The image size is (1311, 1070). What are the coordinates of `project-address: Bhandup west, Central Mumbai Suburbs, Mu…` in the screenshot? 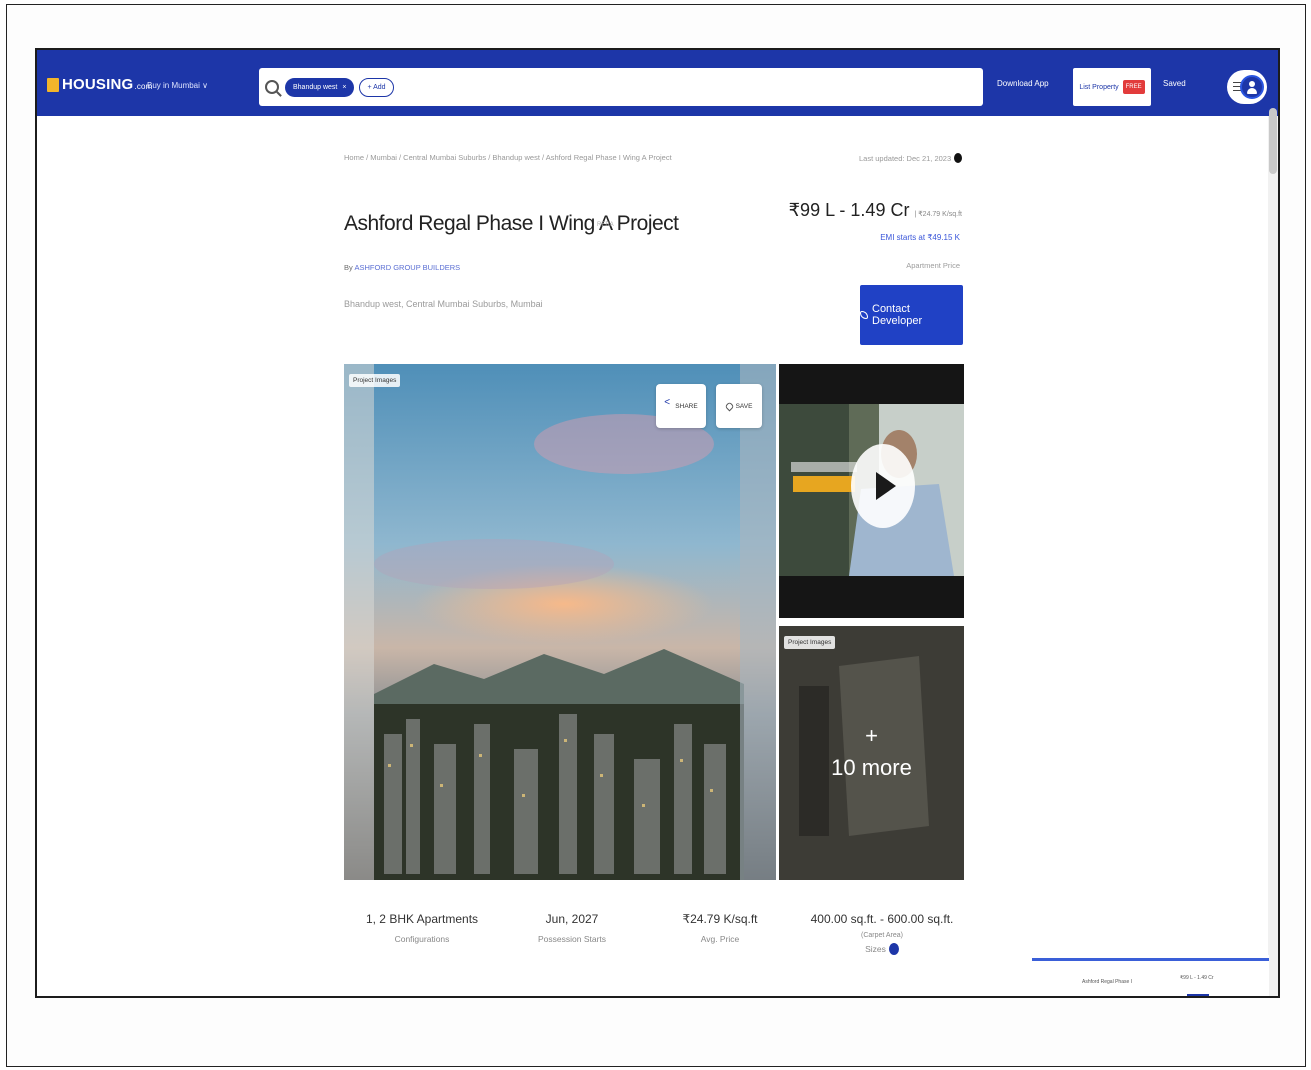 It's located at (443, 304).